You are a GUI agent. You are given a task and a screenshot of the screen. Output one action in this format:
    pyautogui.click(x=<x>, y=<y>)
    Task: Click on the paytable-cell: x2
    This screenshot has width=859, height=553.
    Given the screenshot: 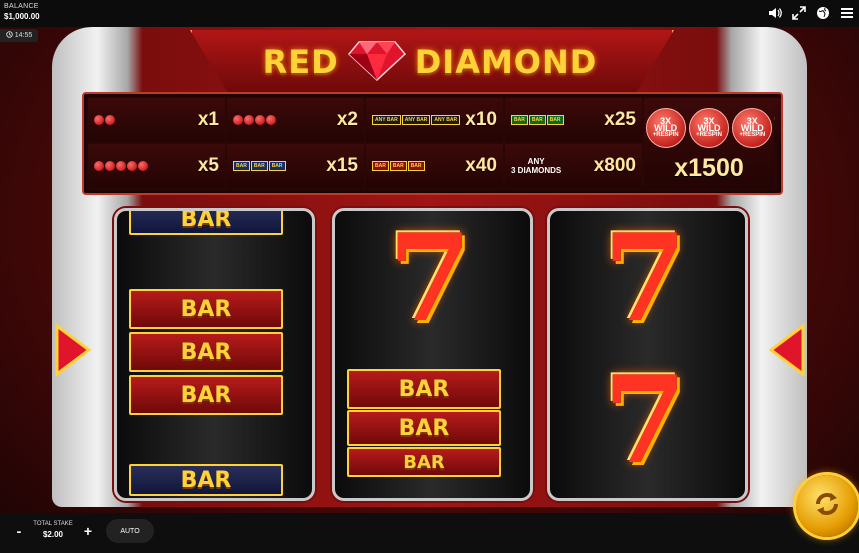 What is the action you would take?
    pyautogui.click(x=295, y=120)
    